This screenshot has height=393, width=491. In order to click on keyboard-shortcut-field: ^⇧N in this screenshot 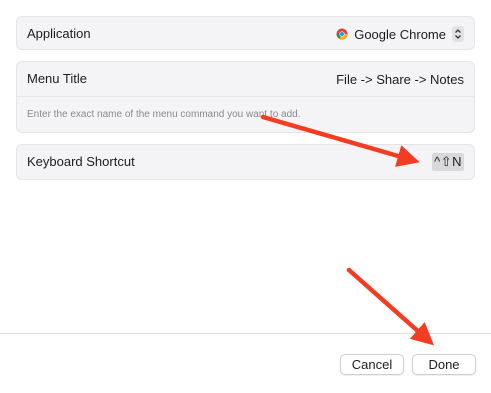, I will do `click(448, 162)`.